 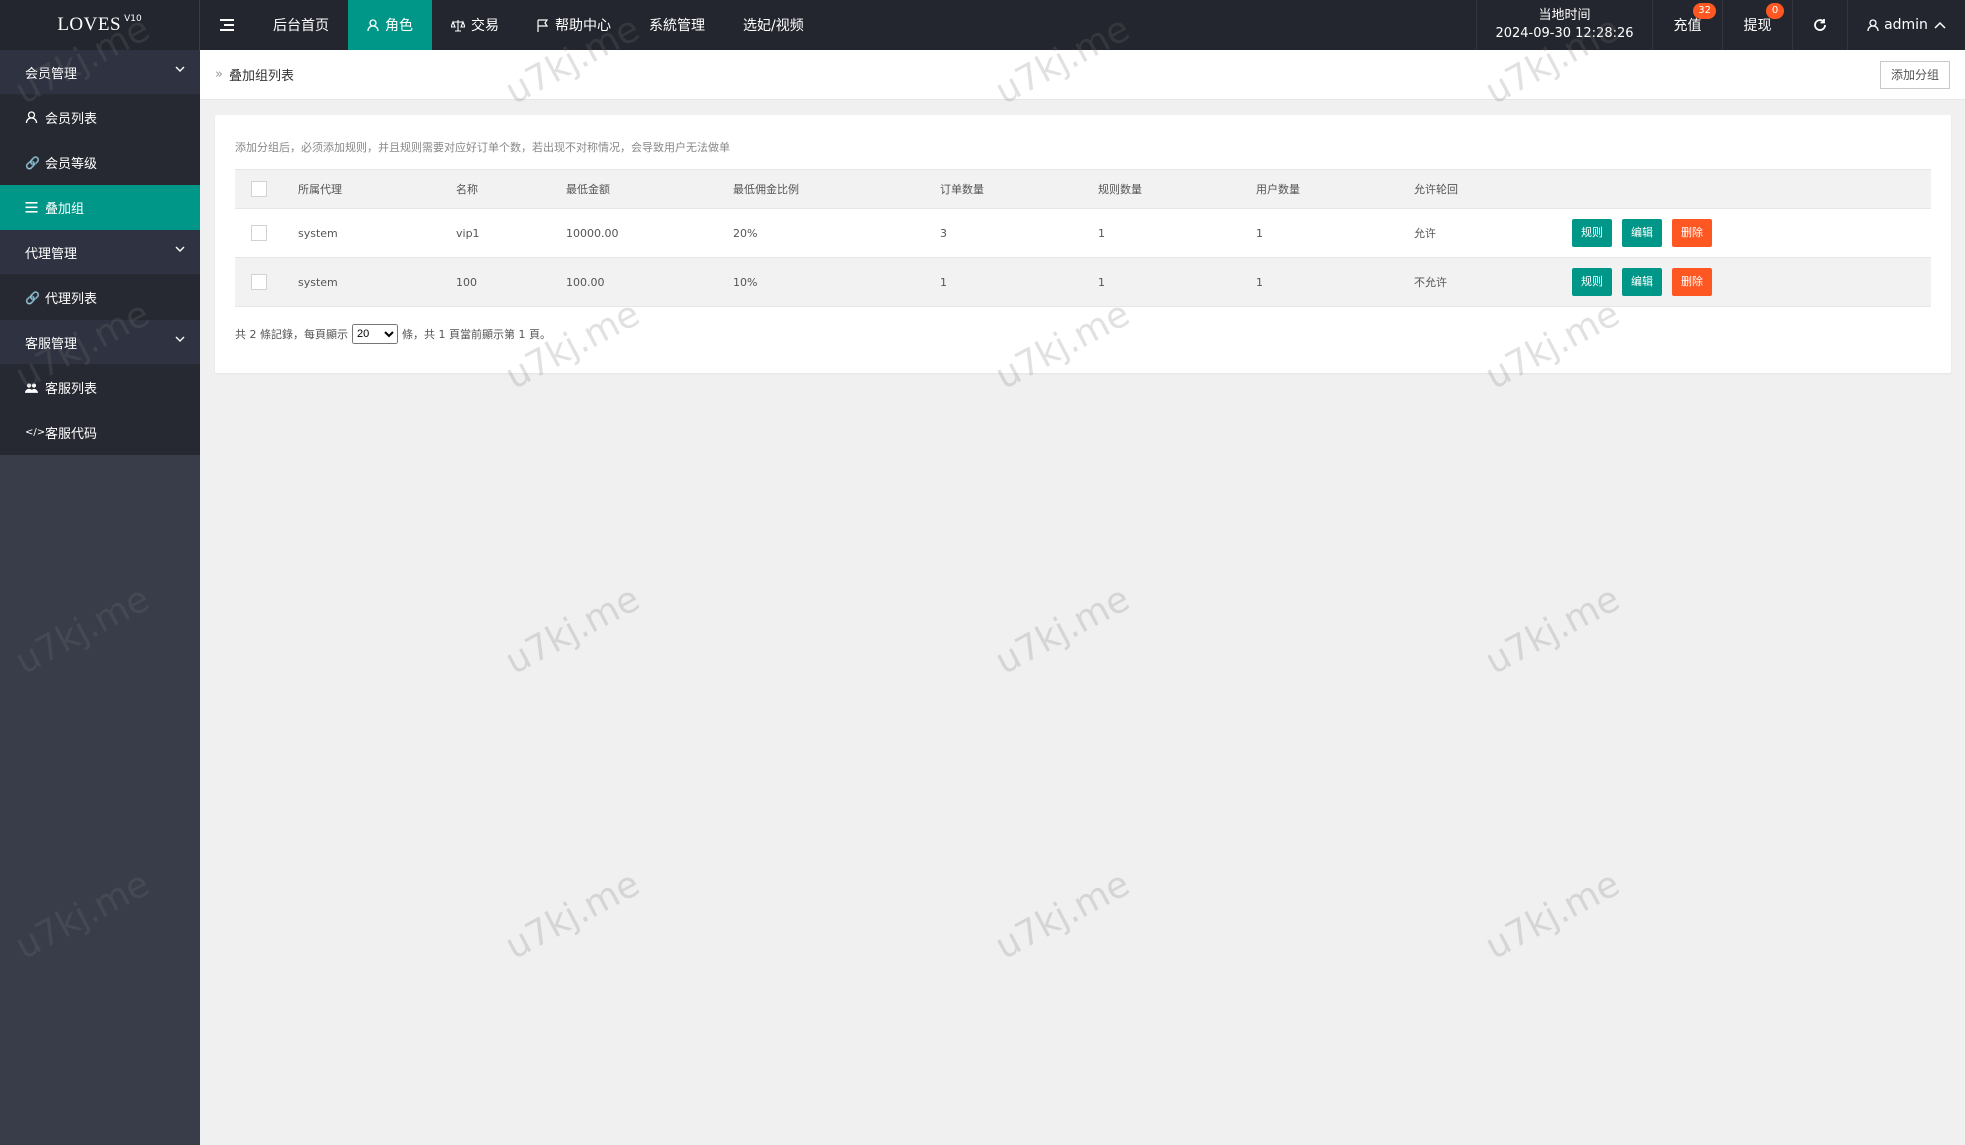 What do you see at coordinates (31, 207) in the screenshot?
I see `list-icon` at bounding box center [31, 207].